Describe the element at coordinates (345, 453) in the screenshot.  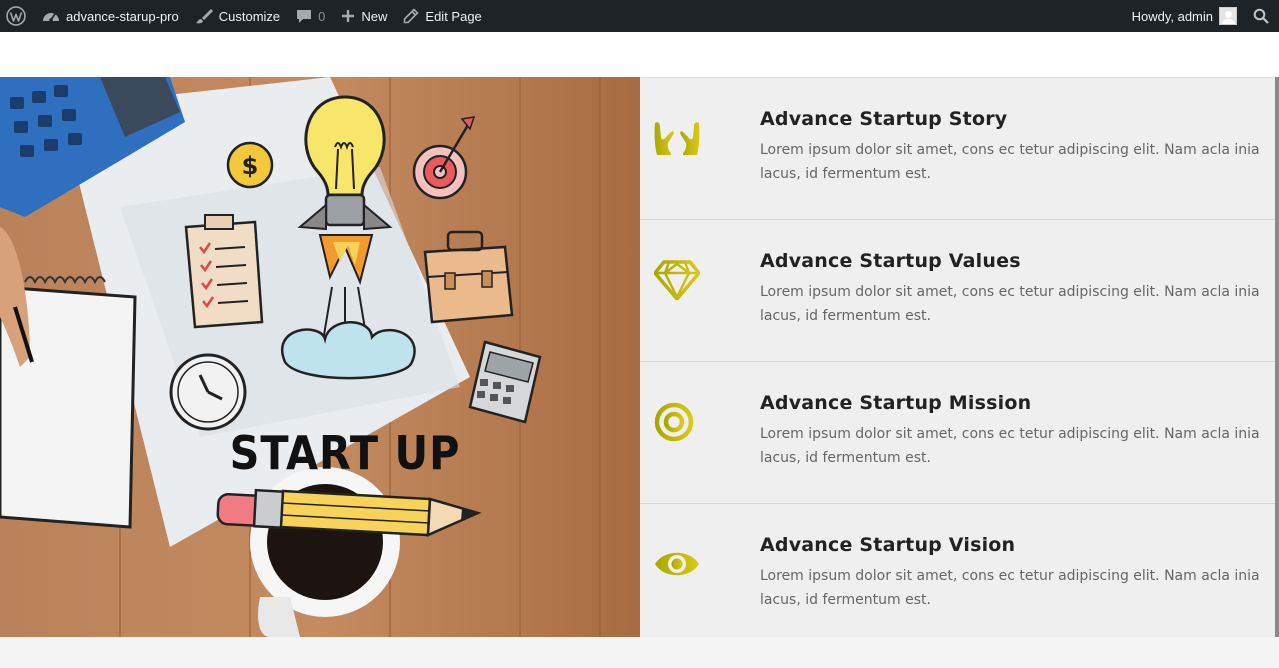
I see `hero-startup-text: START UP` at that location.